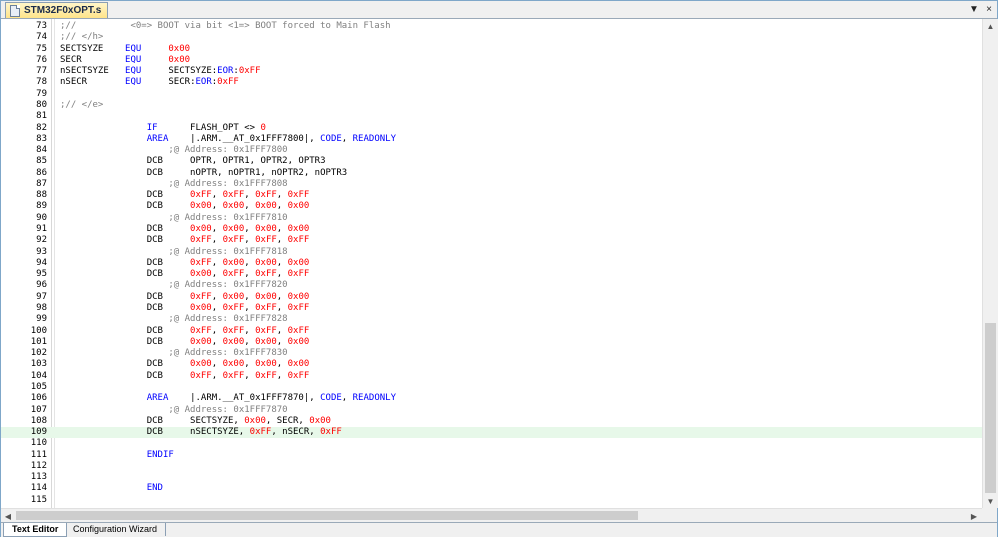  I want to click on code-line: 89 DCB 0x00, 0x00, 0x00, 0x00, so click(491, 206).